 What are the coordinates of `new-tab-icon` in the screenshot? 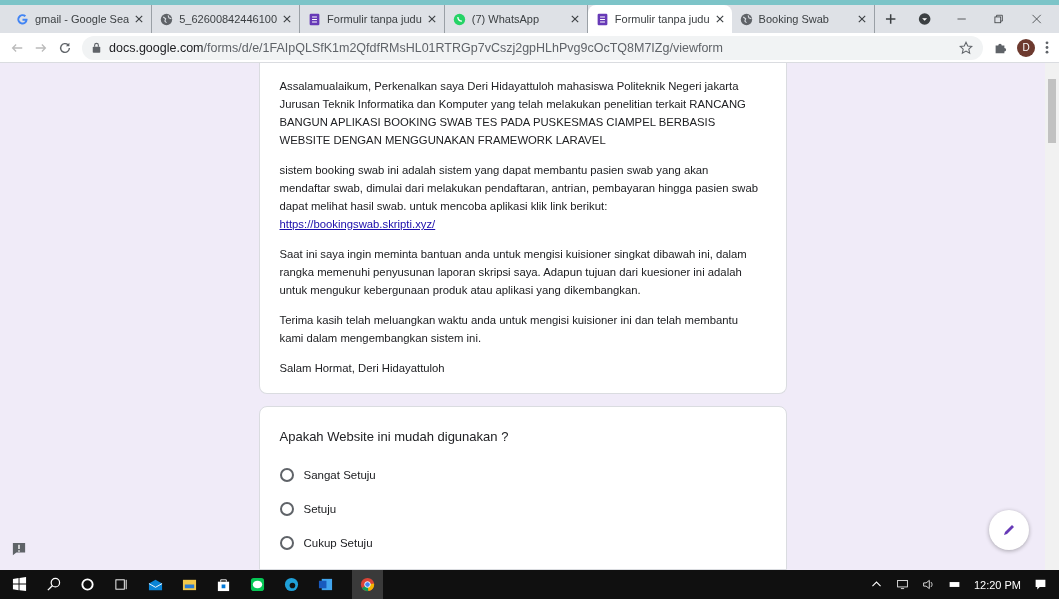 It's located at (890, 19).